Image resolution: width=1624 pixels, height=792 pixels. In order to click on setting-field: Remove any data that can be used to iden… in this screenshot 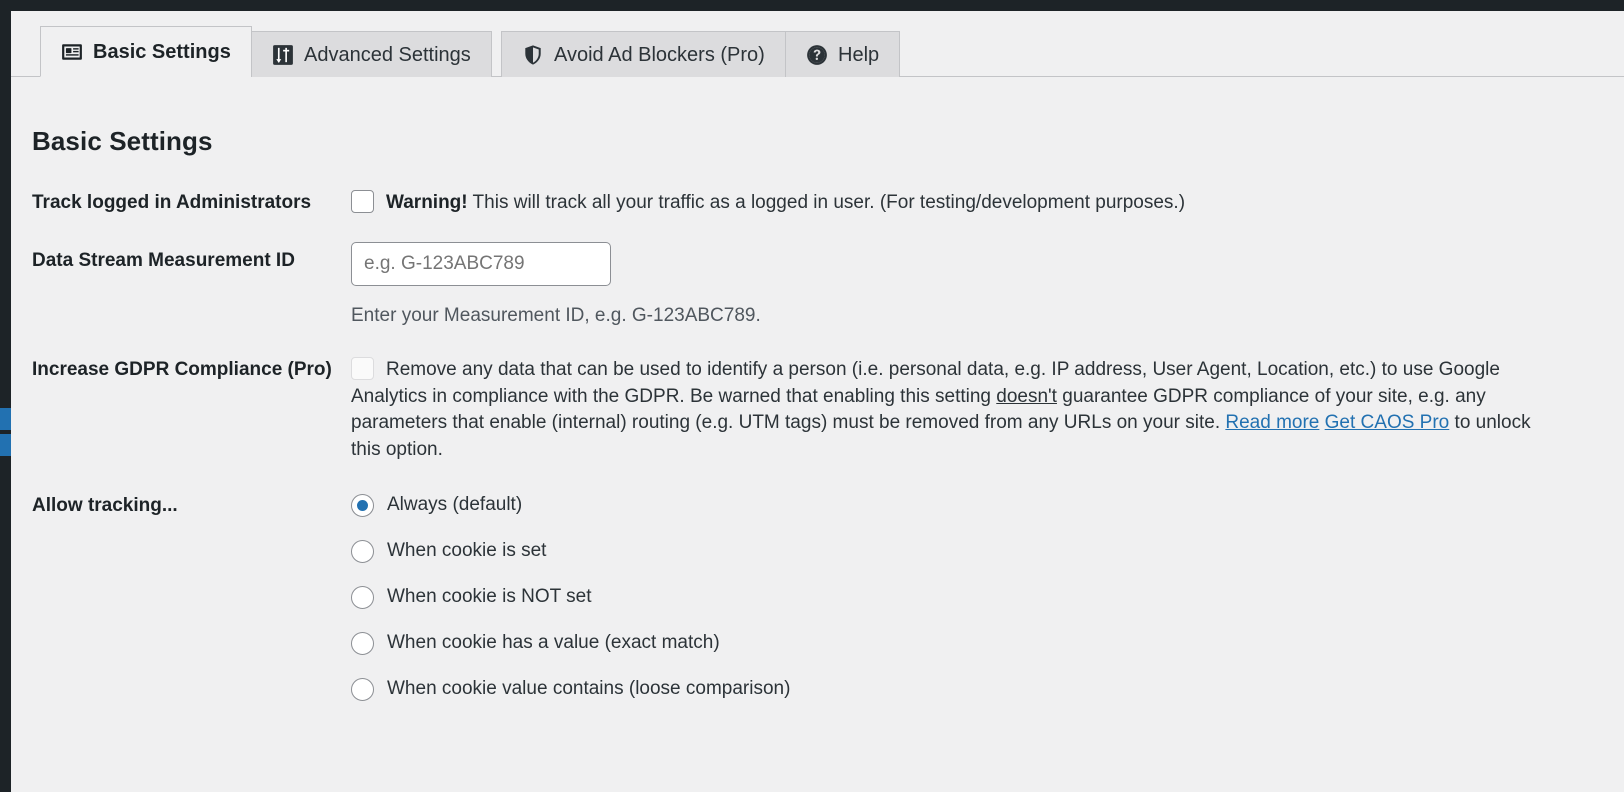, I will do `click(987, 411)`.